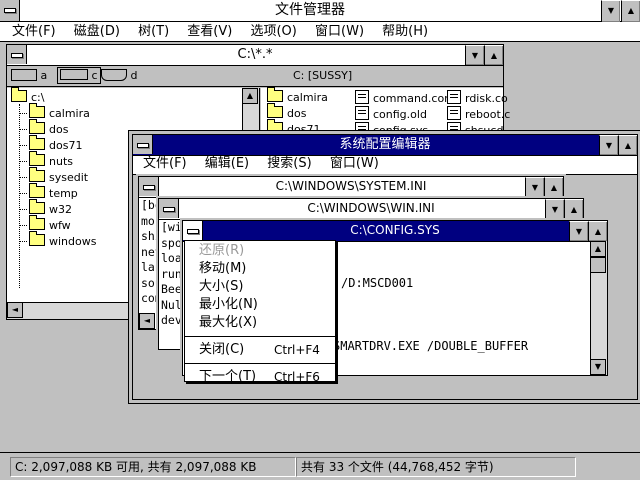 This screenshot has width=640, height=480. What do you see at coordinates (69, 177) in the screenshot?
I see `tree-item-label: sysedit` at bounding box center [69, 177].